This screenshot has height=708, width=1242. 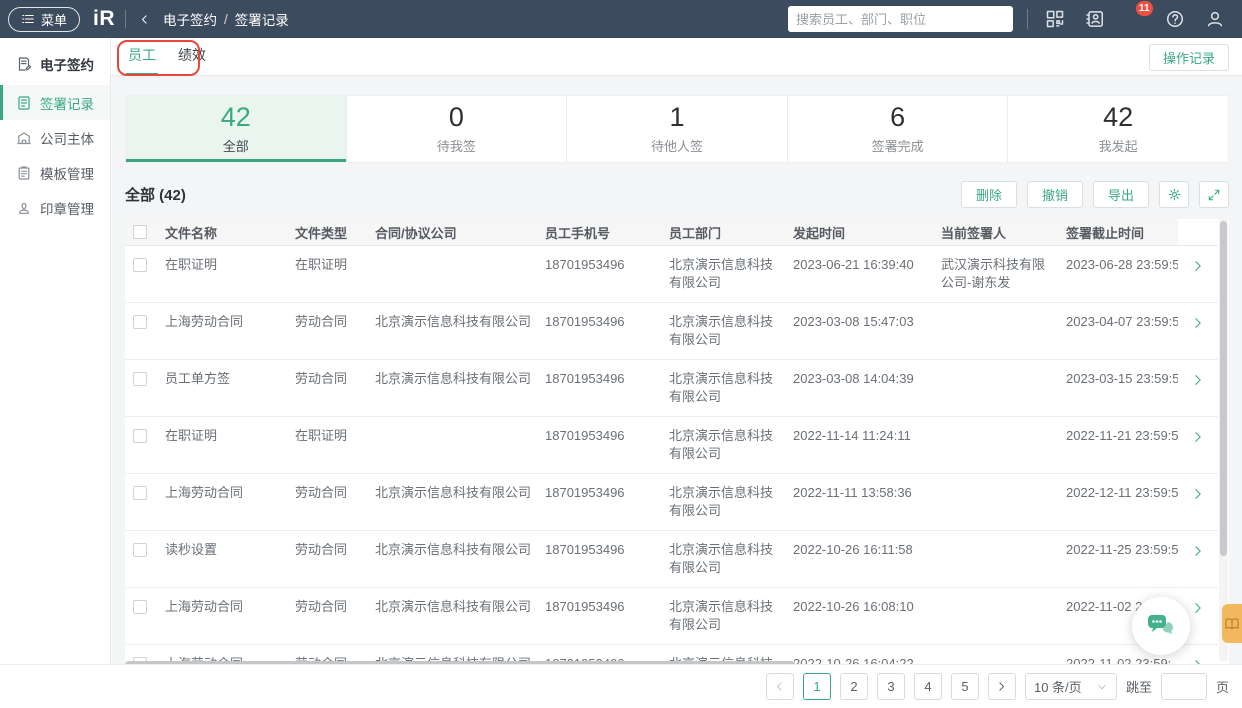 I want to click on search-input, so click(x=893, y=19).